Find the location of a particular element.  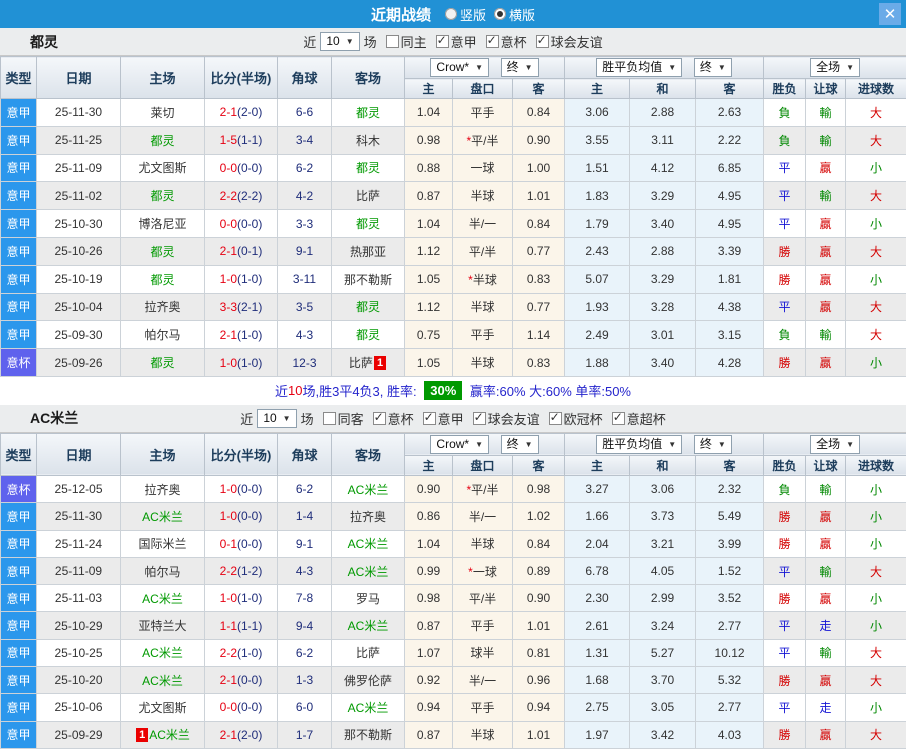

date-cell: 25-11-02 is located at coordinates (78, 196).